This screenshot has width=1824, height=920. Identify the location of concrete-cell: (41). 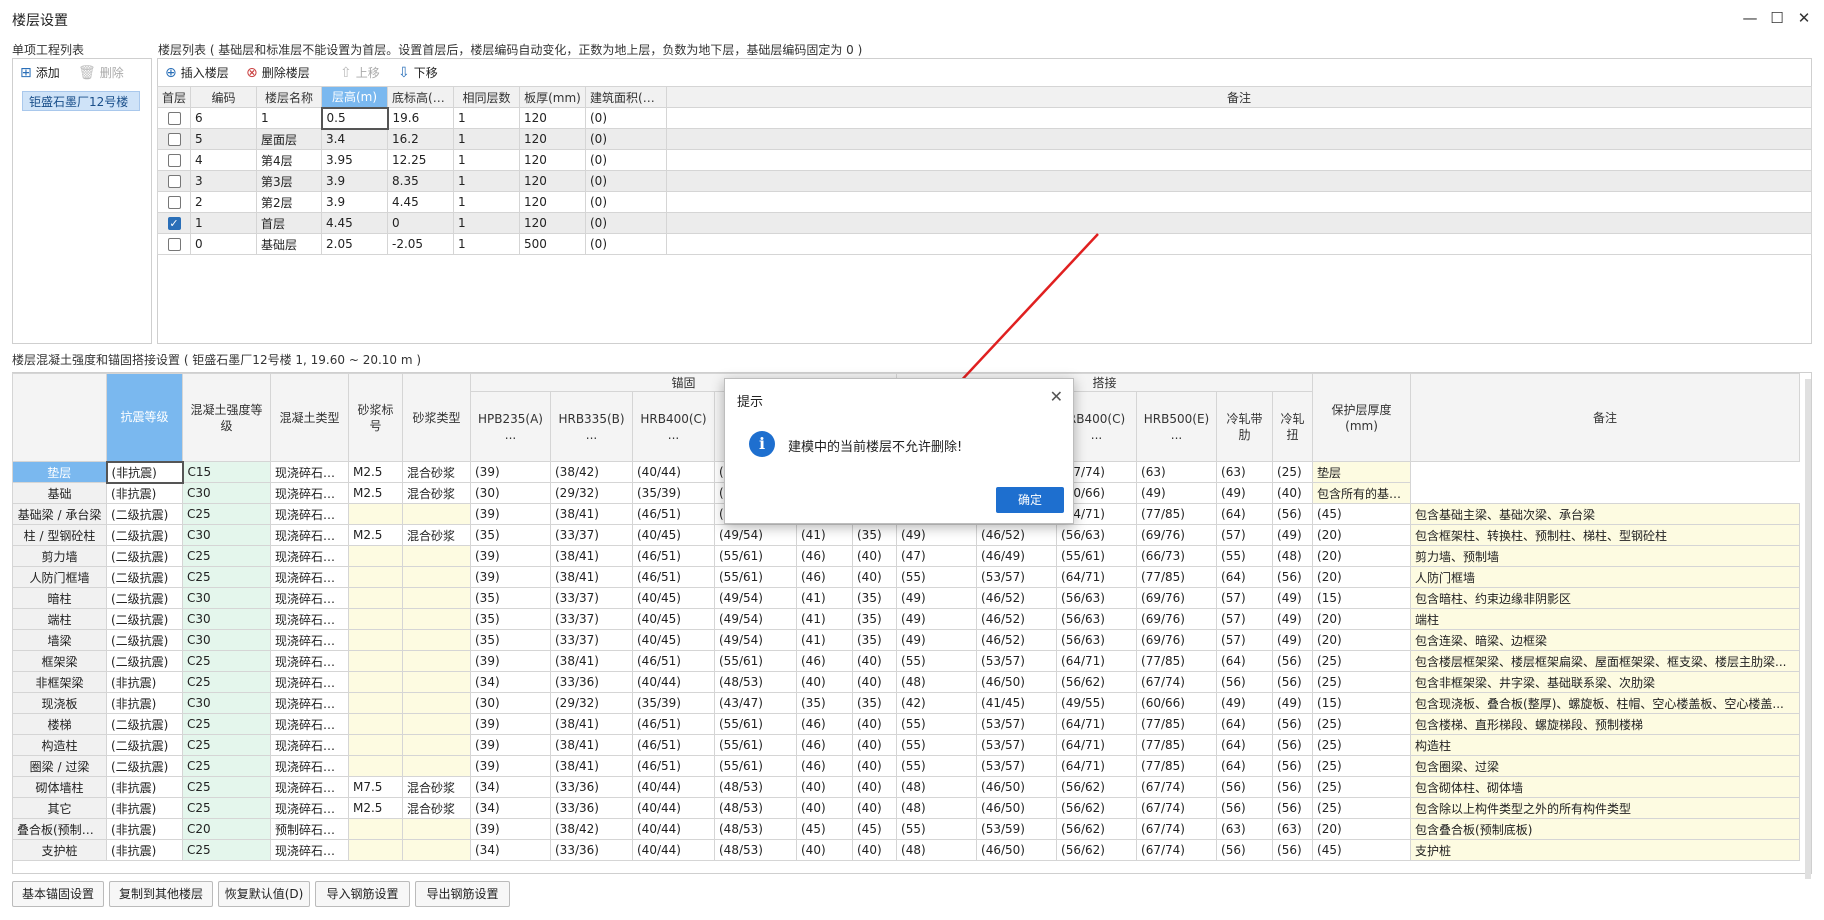
(824, 598).